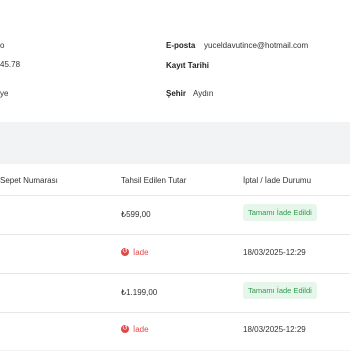 Image resolution: width=350 pixels, height=351 pixels. I want to click on table-row: ₺1.199,00 Tamamı İade Edildi, so click(175, 292).